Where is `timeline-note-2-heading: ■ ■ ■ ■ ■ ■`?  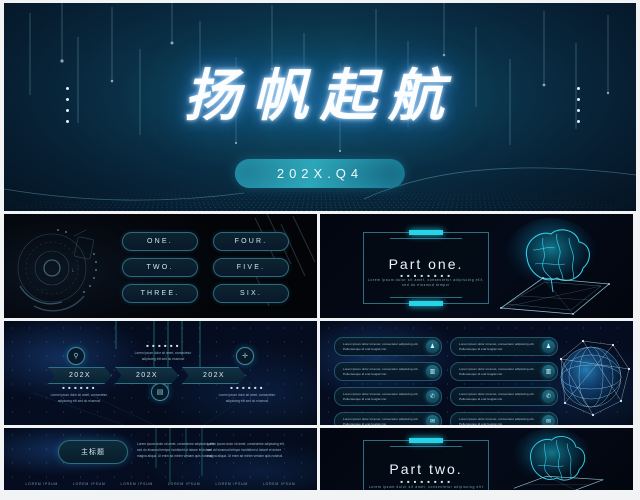
timeline-note-2-heading: ■ ■ ■ ■ ■ ■ is located at coordinates (163, 345).